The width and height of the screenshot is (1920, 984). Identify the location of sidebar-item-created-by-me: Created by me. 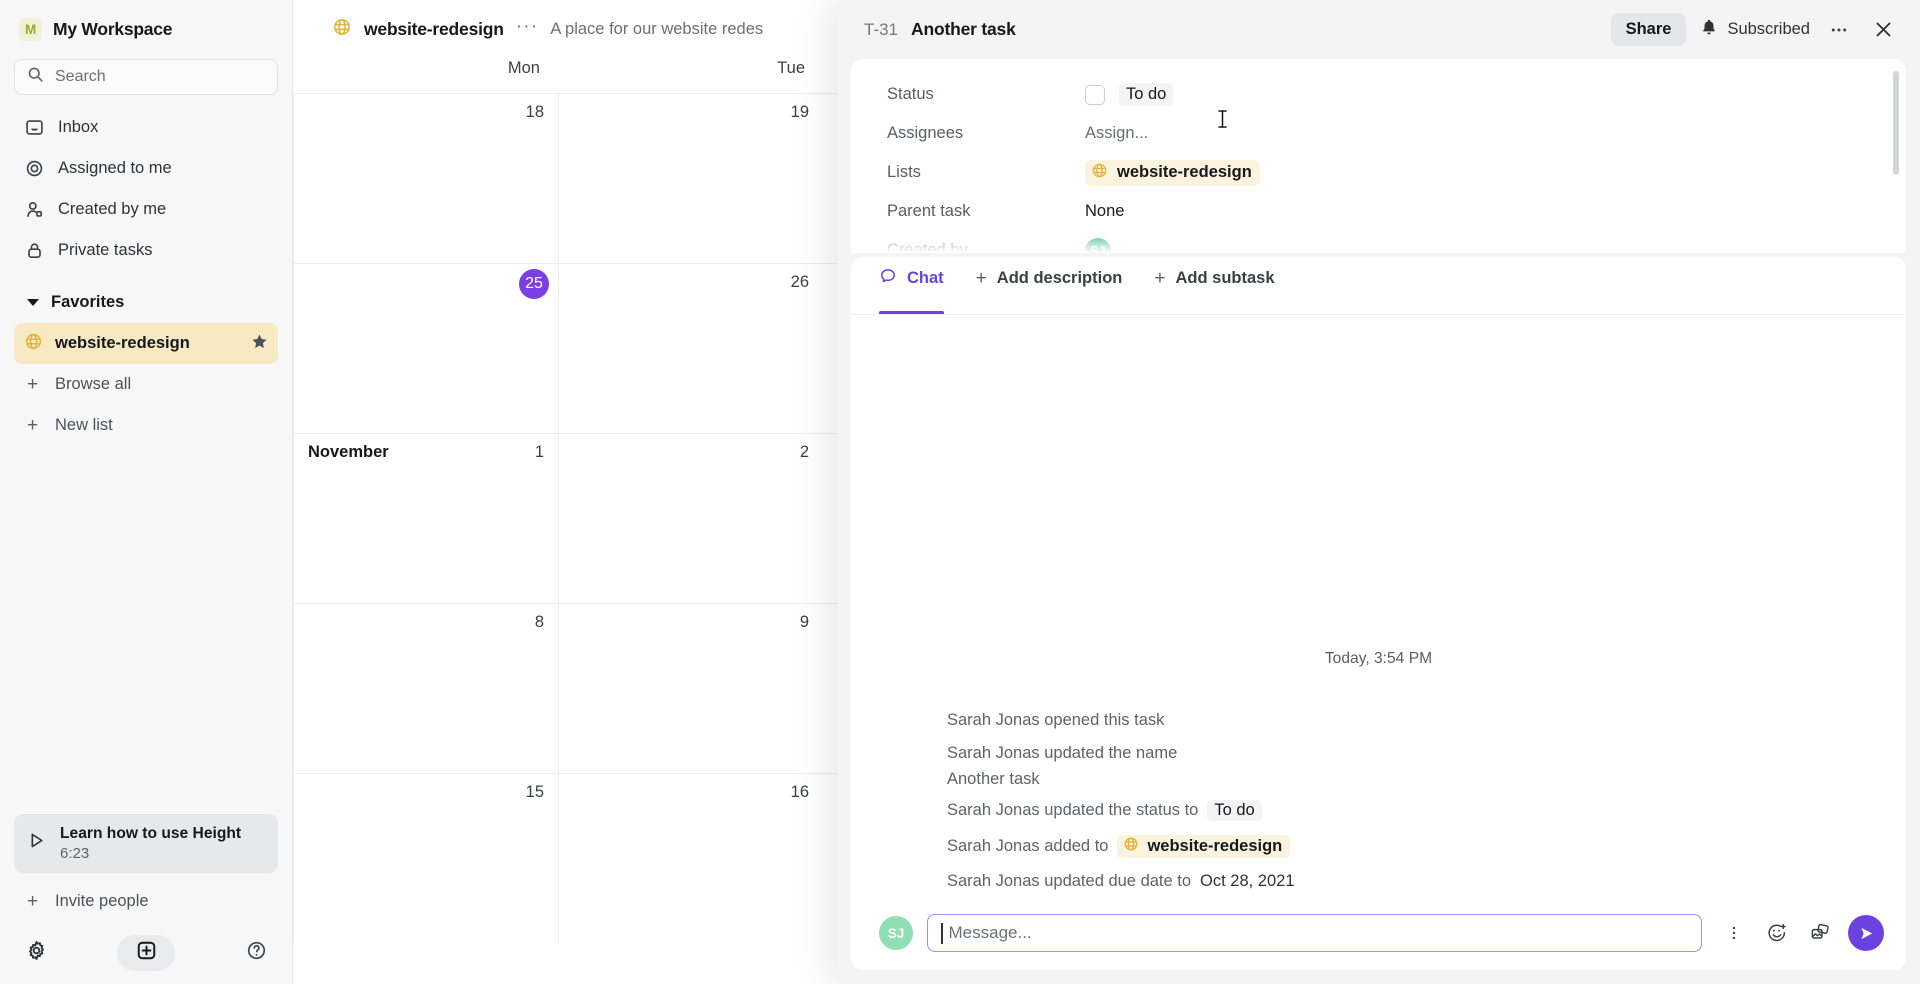
(146, 209).